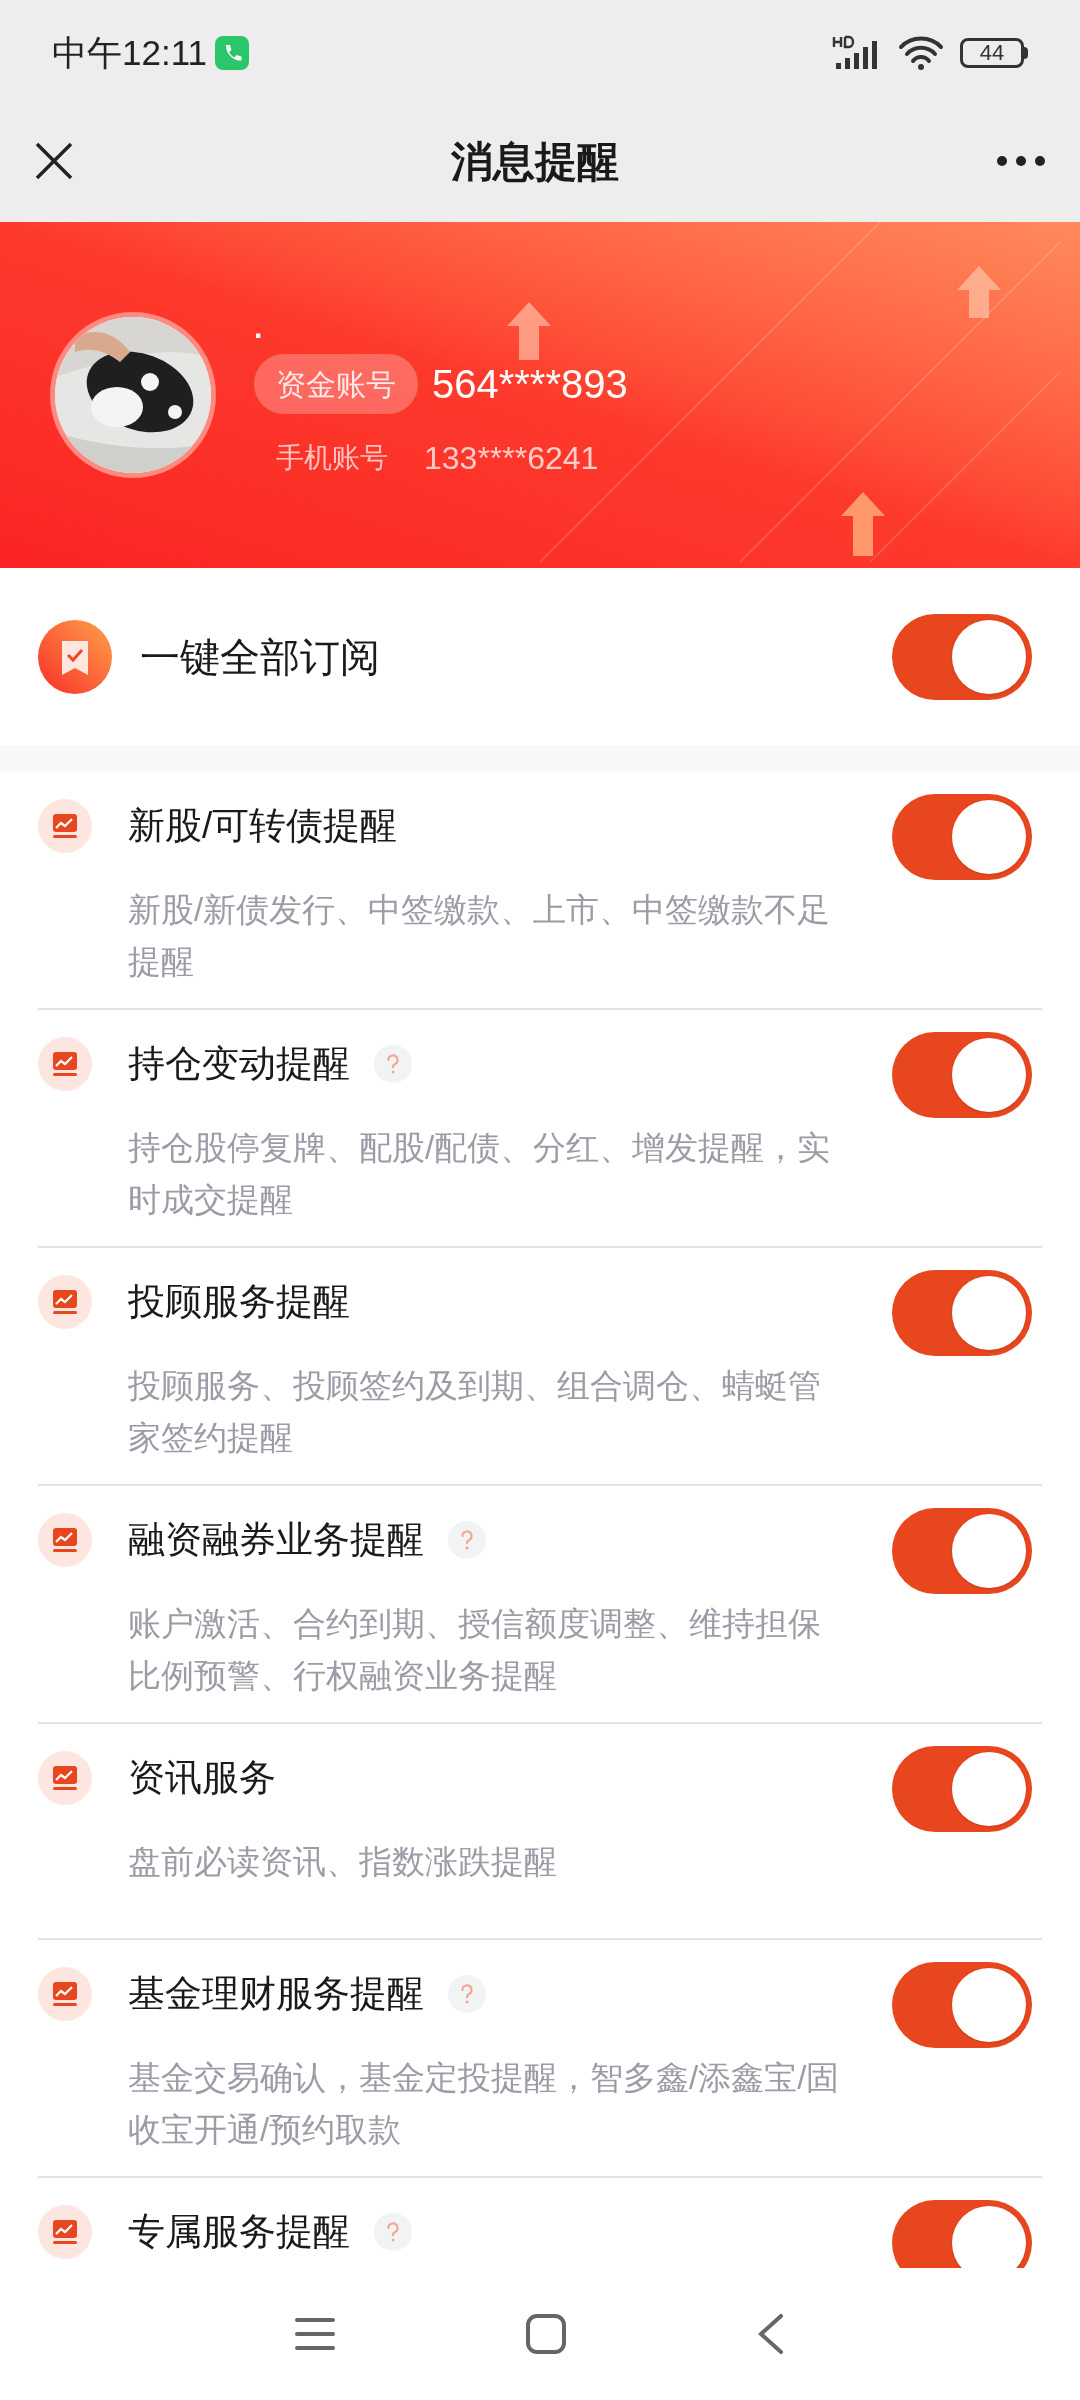 This screenshot has height=2400, width=1080. Describe the element at coordinates (239, 1302) in the screenshot. I see `item-title: 投顾服务提醒` at that location.